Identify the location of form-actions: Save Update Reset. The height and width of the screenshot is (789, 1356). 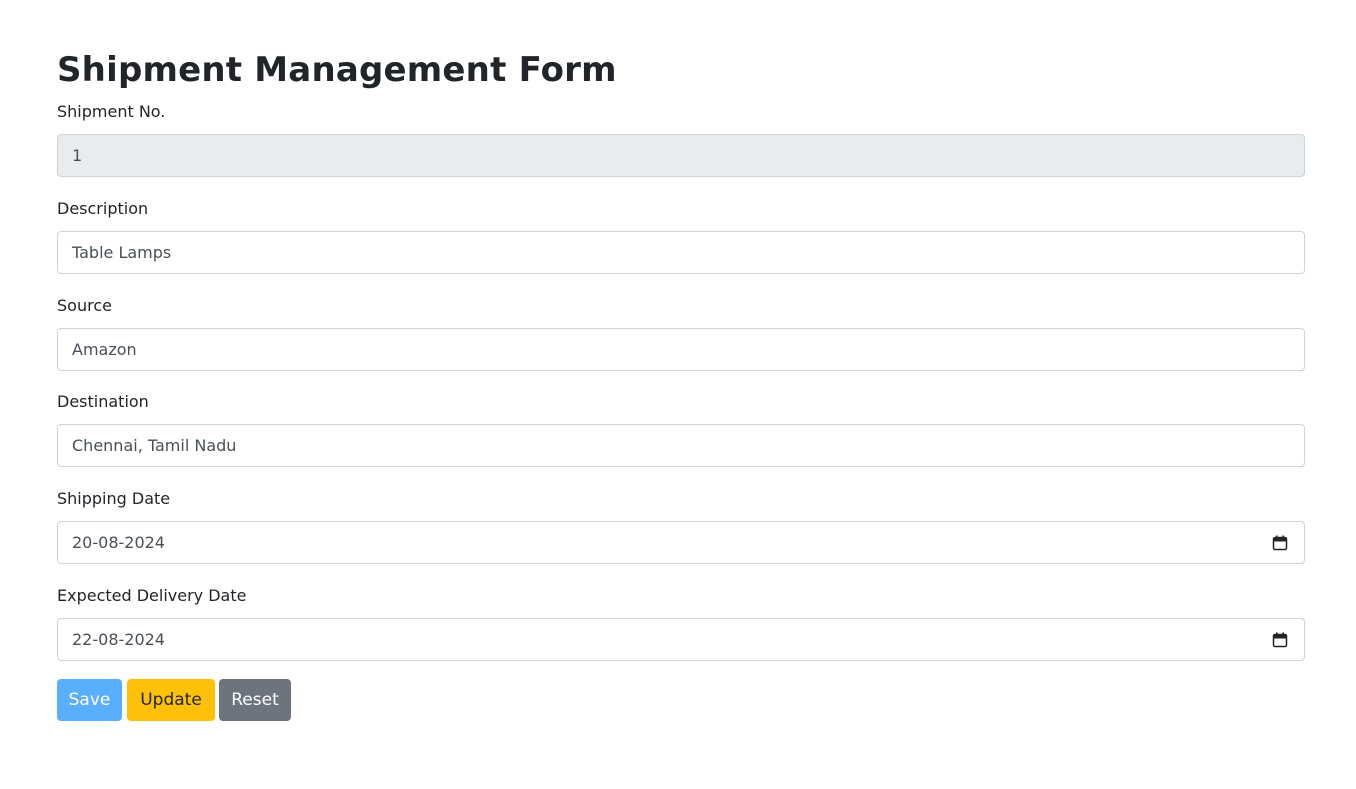
(174, 700).